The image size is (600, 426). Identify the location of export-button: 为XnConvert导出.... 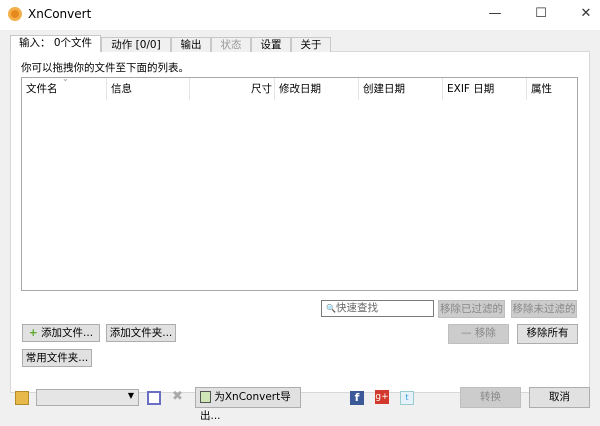
(248, 404).